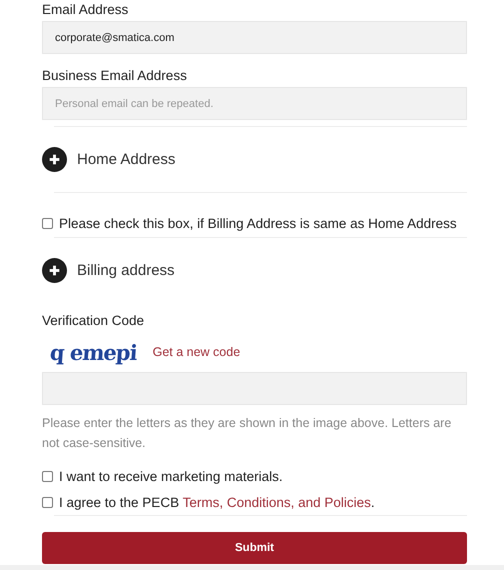 The image size is (504, 570). Describe the element at coordinates (126, 270) in the screenshot. I see `section-title: Billing address` at that location.